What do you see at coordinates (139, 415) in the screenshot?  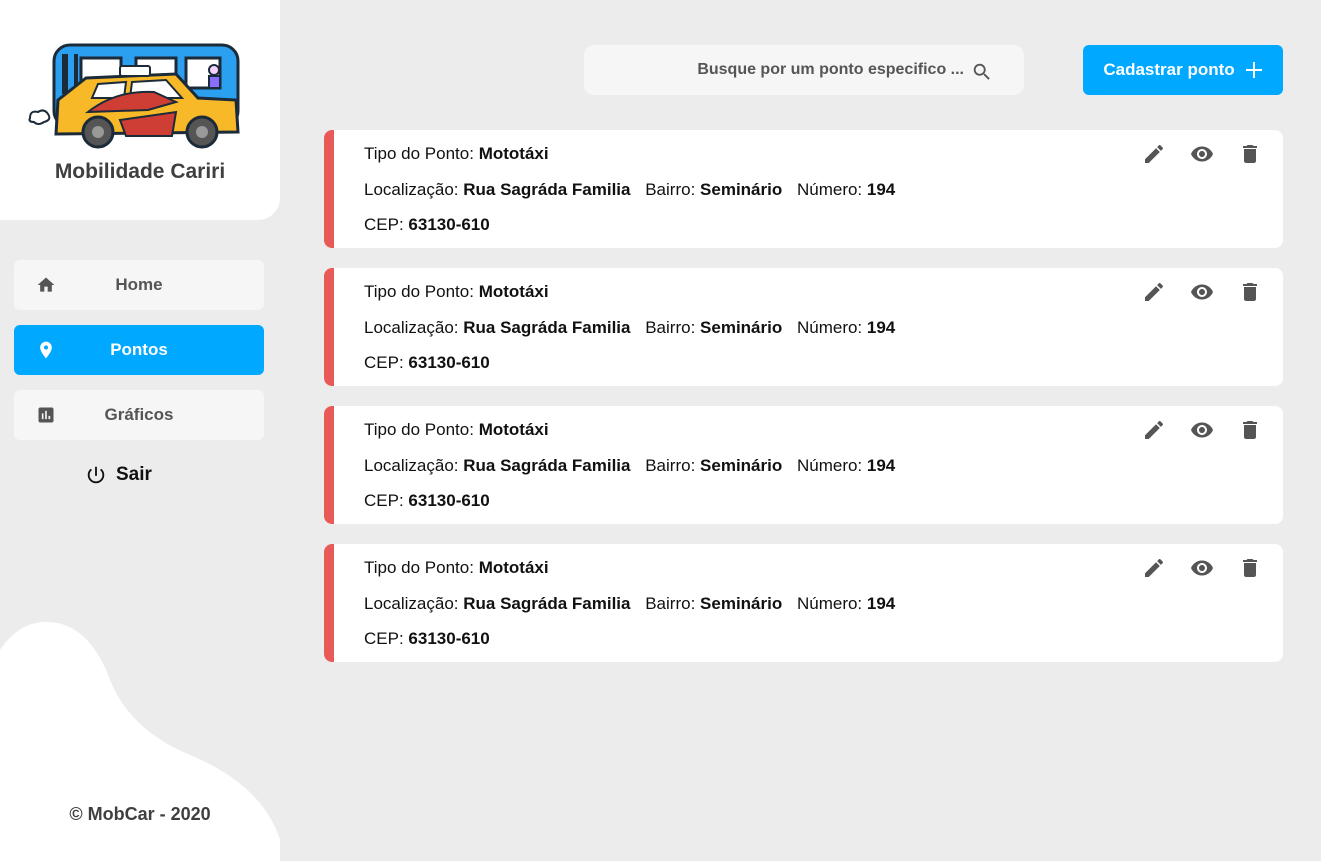 I see `sidebar-item-graficos: Gráficos` at bounding box center [139, 415].